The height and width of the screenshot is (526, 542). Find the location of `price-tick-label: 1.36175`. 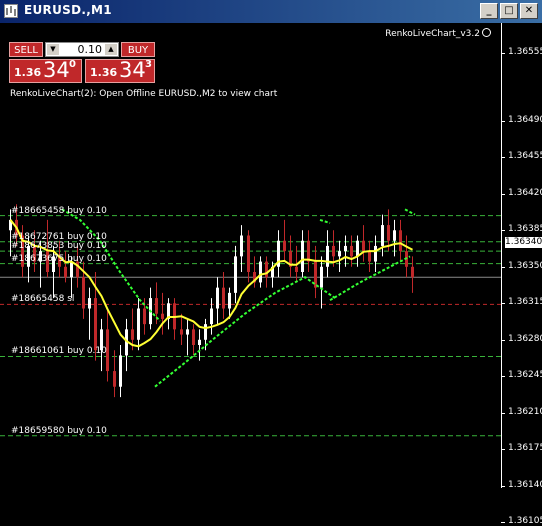

price-tick-label: 1.36175 is located at coordinates (525, 448).